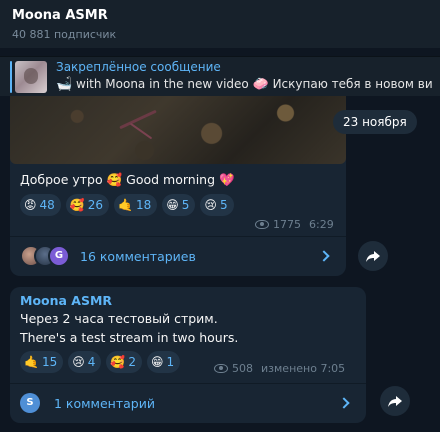 This screenshot has width=440, height=432. Describe the element at coordinates (220, 24) in the screenshot. I see `channel-header: Moona ASMR 40 881 подписчик` at that location.